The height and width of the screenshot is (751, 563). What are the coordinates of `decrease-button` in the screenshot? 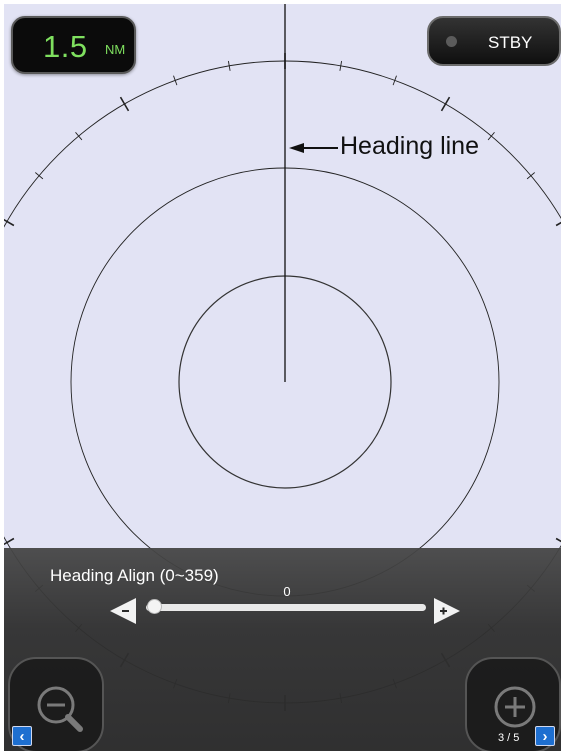 It's located at (123, 611).